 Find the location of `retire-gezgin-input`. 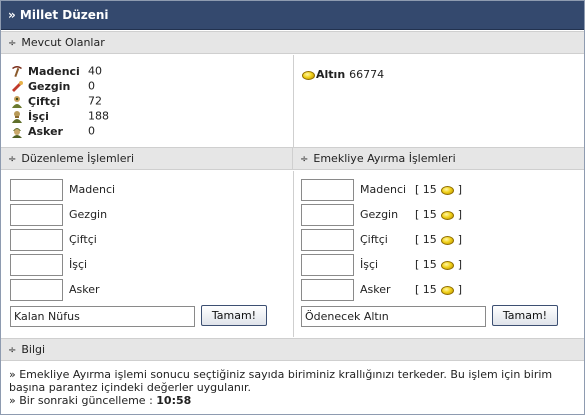

retire-gezgin-input is located at coordinates (327, 215).